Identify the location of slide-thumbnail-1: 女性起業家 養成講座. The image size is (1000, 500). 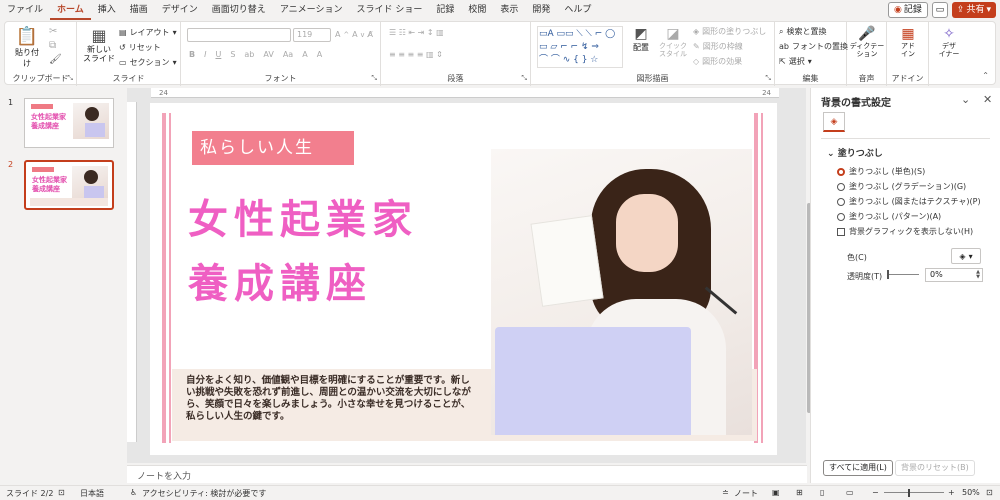
(69, 123).